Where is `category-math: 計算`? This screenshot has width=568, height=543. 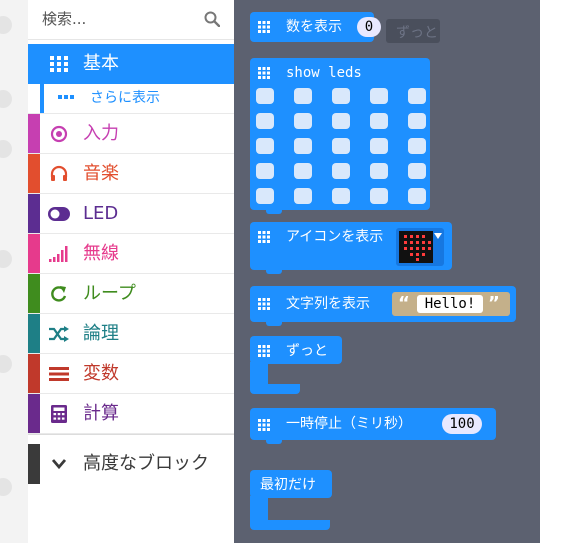
category-math: 計算 is located at coordinates (131, 414).